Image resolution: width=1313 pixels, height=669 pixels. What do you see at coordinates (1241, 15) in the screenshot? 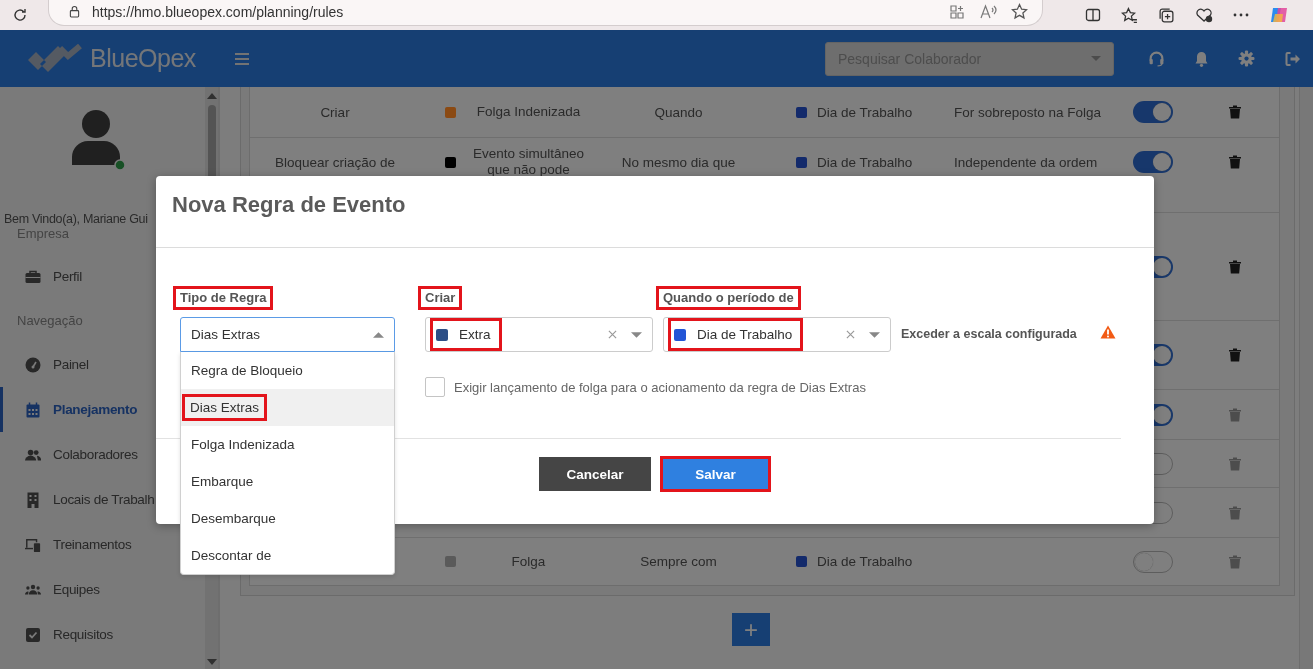
I see `more-icon` at bounding box center [1241, 15].